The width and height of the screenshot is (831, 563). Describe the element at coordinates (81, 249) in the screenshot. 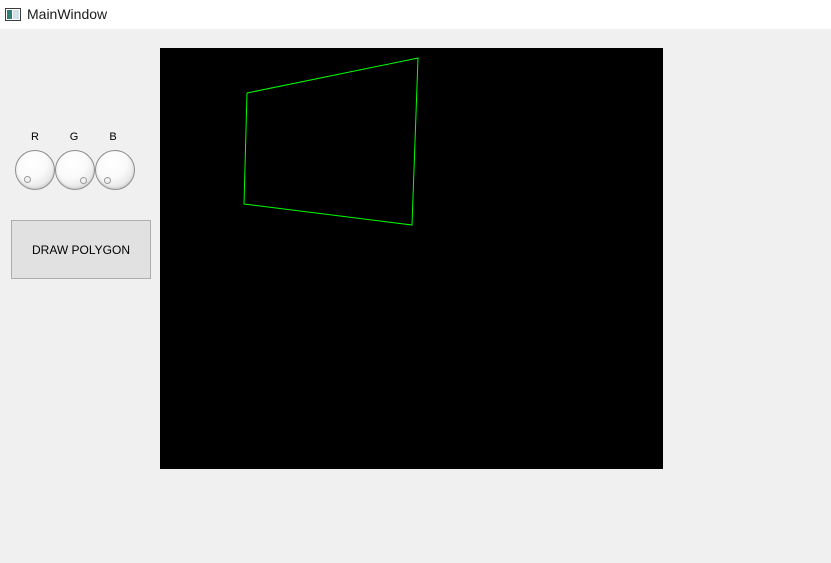

I see `draw-polygon-button: DRAW POLYGON` at that location.